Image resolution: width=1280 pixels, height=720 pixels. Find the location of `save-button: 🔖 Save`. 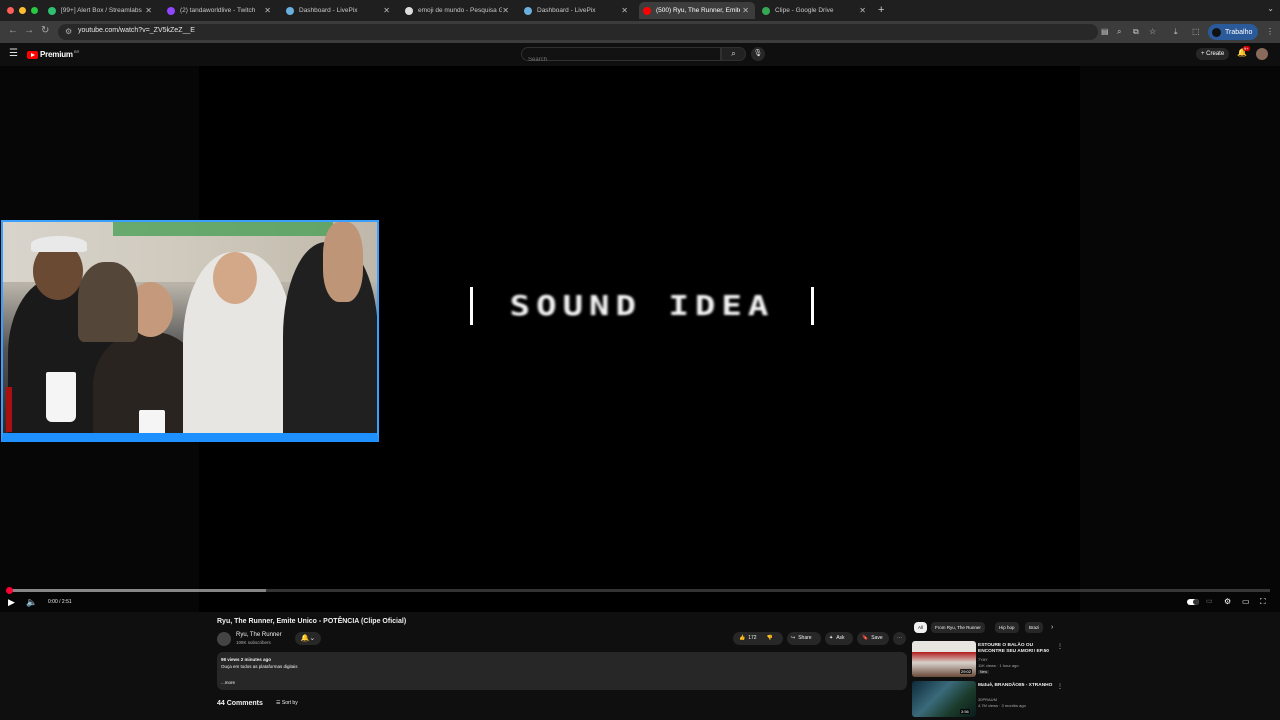

save-button: 🔖 Save is located at coordinates (873, 638).